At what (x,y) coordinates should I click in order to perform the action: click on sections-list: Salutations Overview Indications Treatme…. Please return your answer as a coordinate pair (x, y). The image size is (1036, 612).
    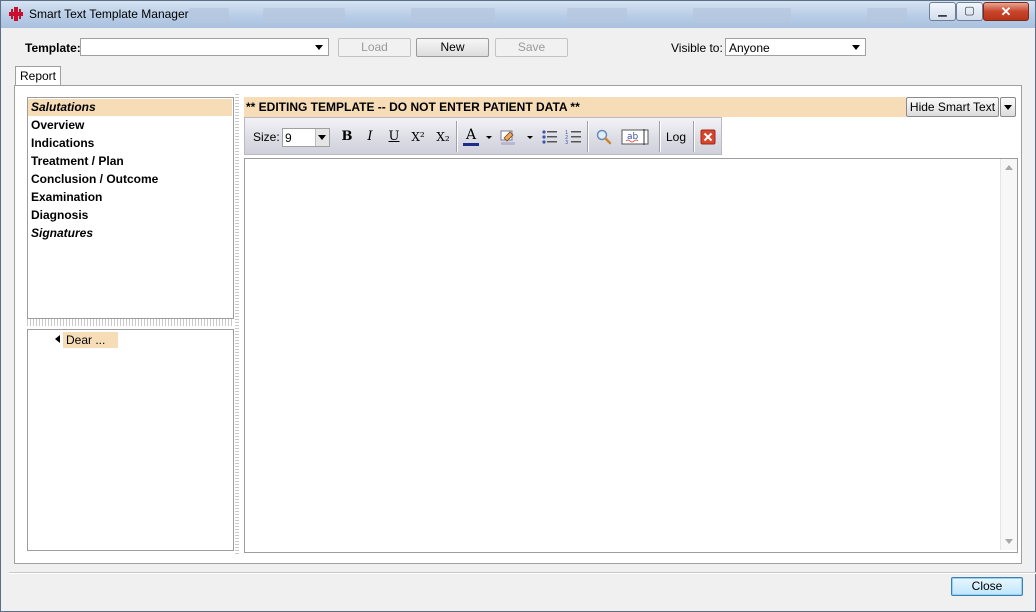
    Looking at the image, I should click on (130, 208).